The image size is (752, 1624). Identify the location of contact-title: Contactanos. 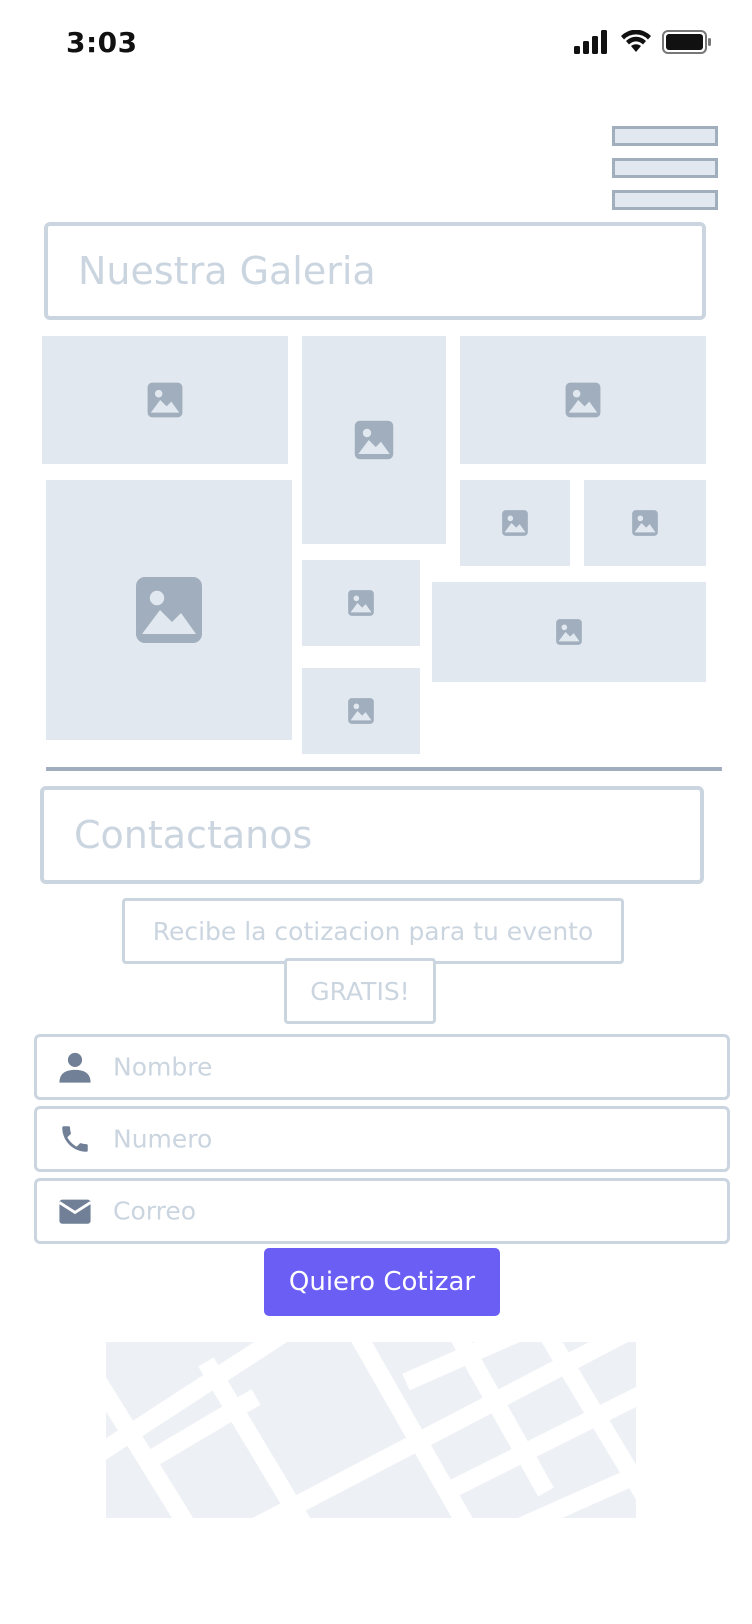
(193, 835).